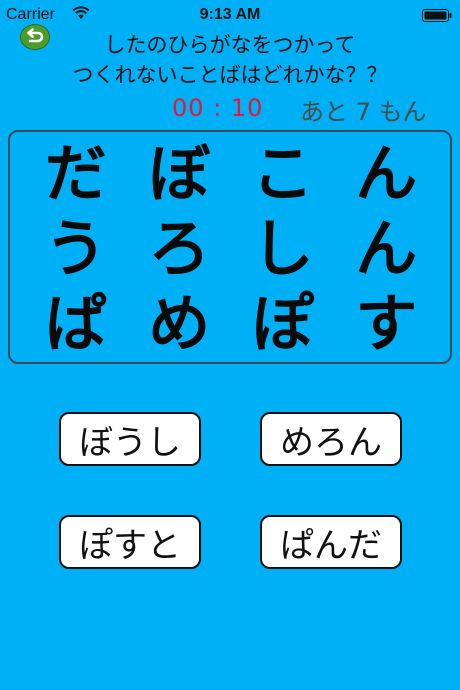  I want to click on question-line-1: したのひらがなをつかって, so click(230, 45).